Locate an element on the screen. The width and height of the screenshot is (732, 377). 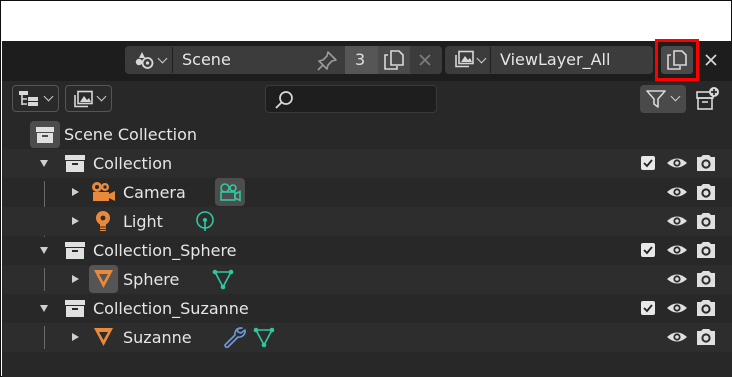
light-object-icon is located at coordinates (103, 221).